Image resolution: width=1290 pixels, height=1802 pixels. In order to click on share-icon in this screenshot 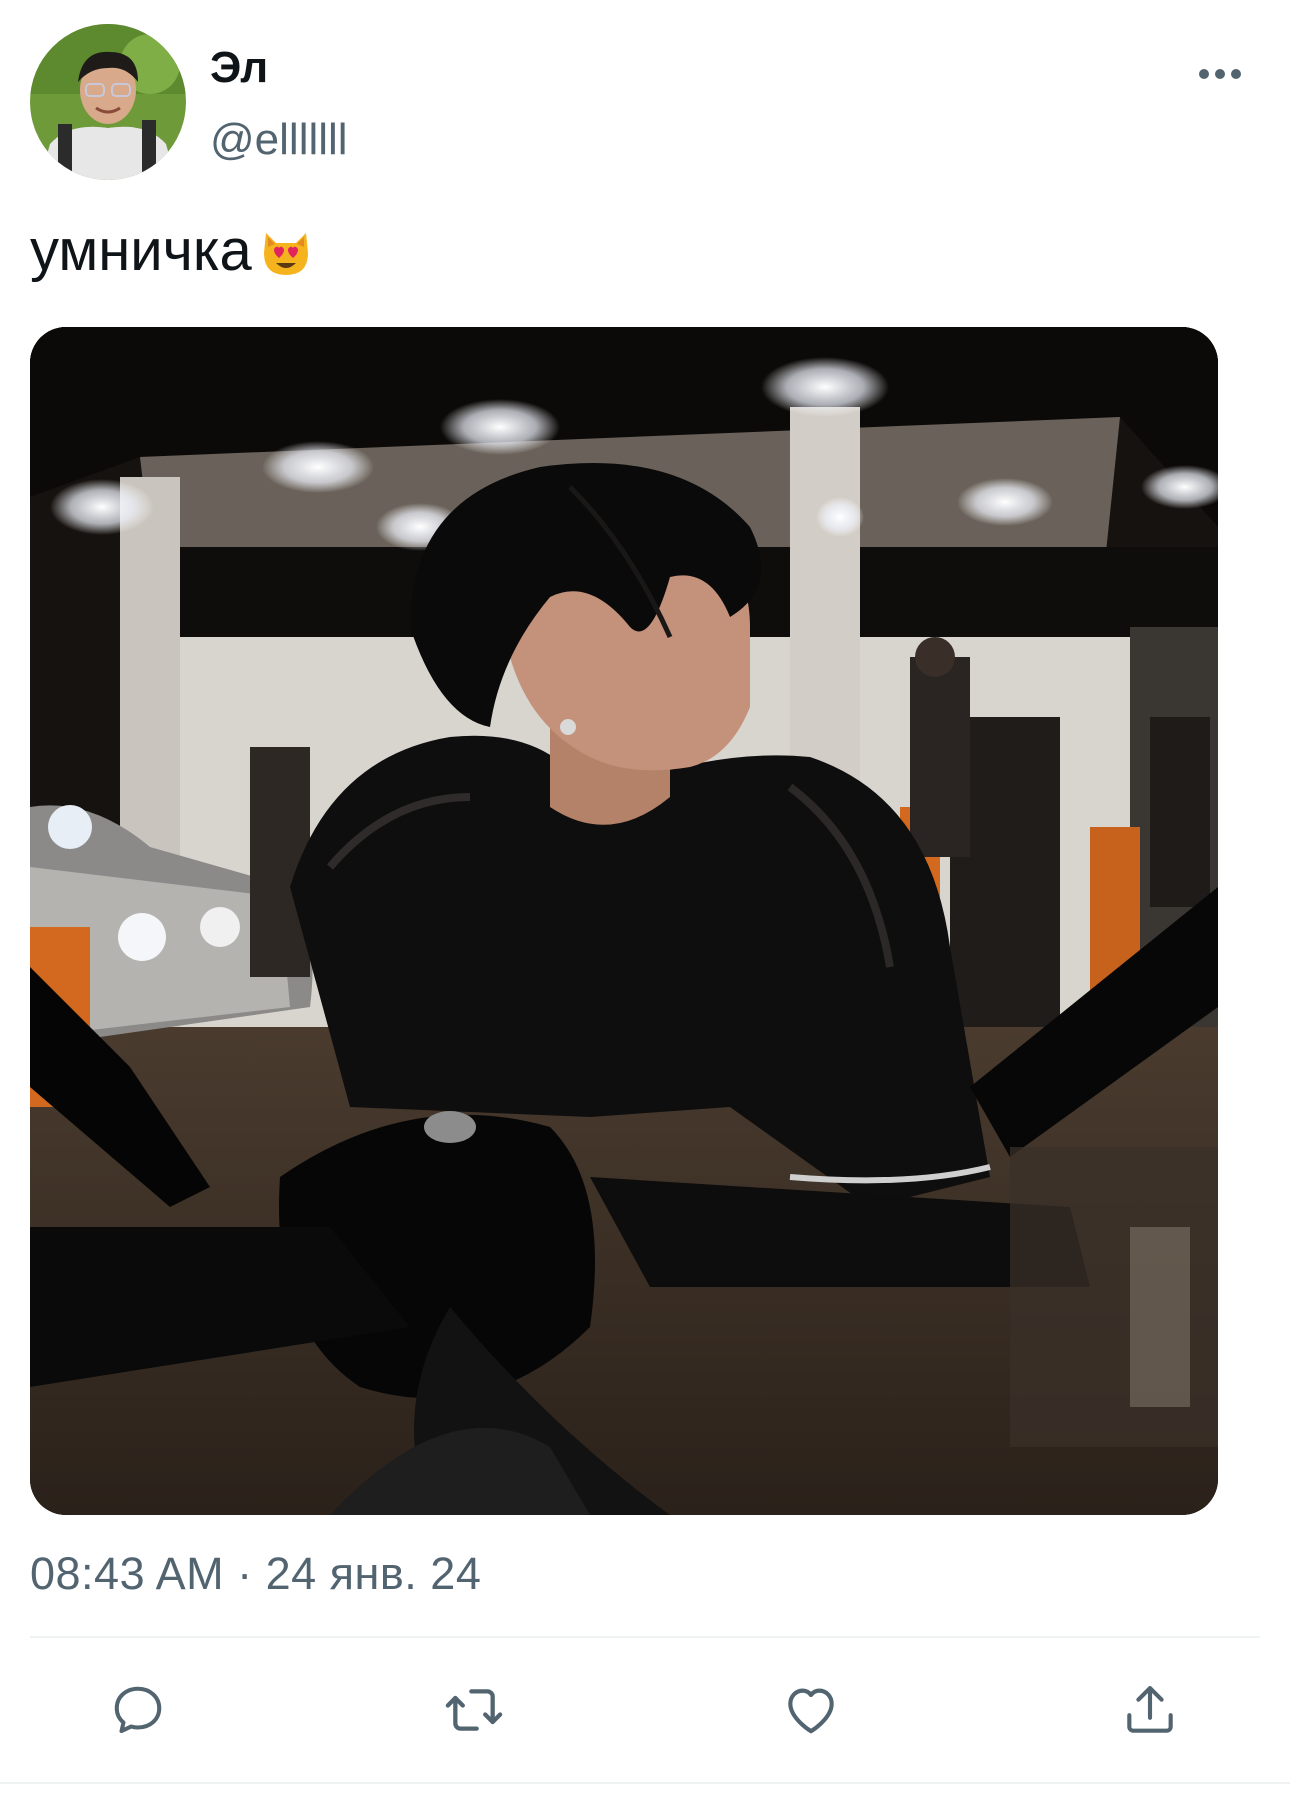, I will do `click(1150, 1709)`.